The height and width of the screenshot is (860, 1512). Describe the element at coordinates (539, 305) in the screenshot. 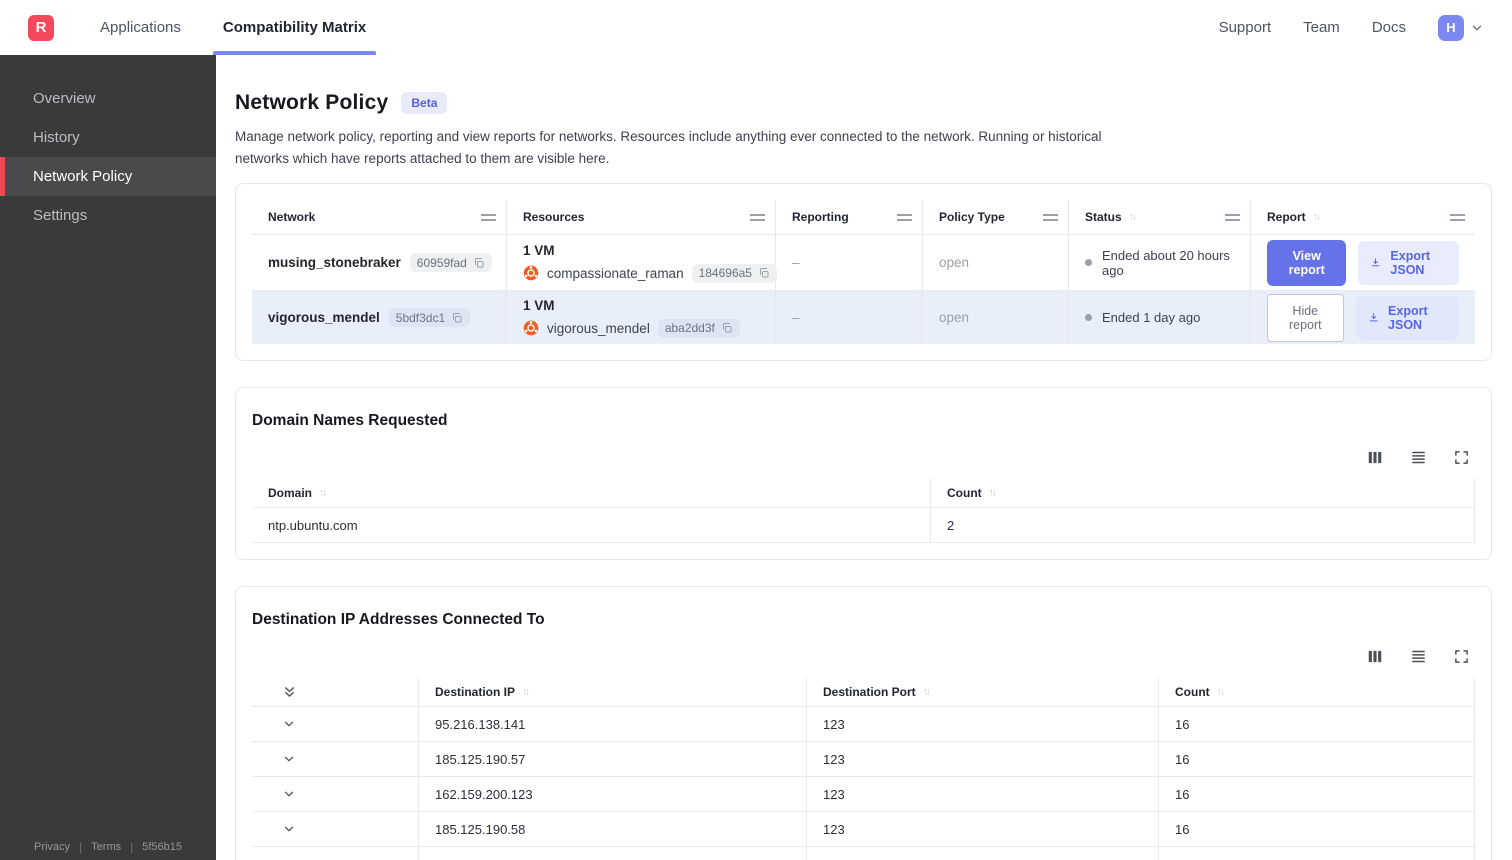

I see `resource-count: 1 VM` at that location.